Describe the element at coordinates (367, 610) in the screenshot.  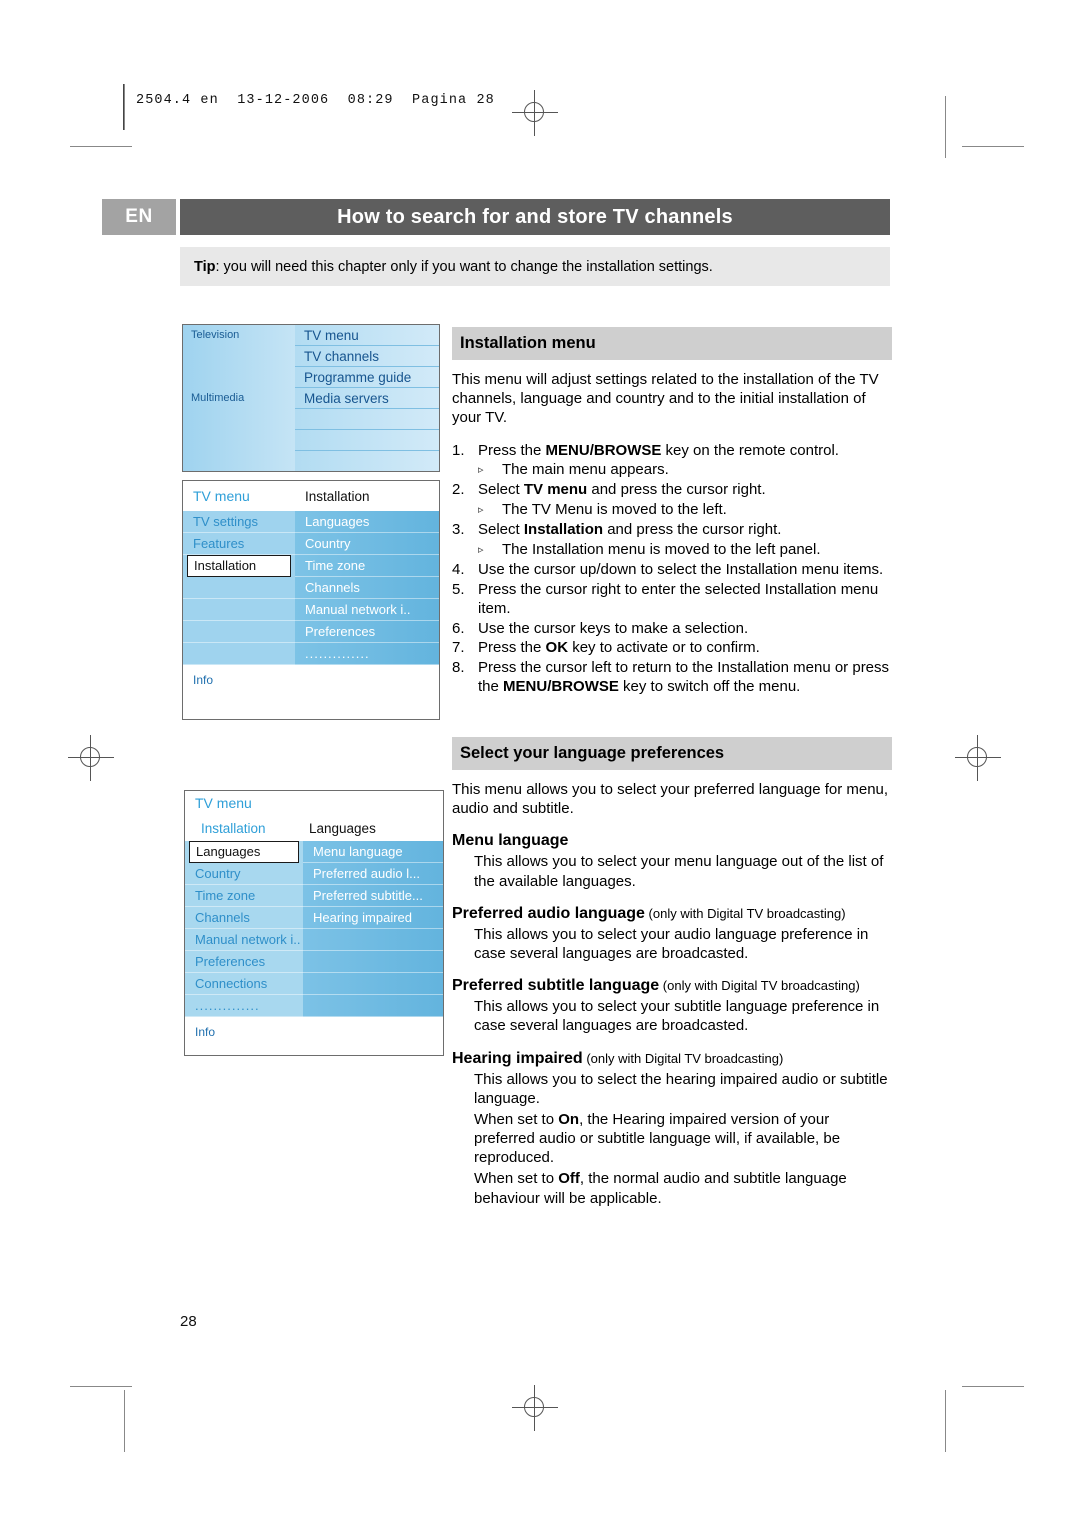
I see `installation-item-manual-network: Manual network i..` at that location.